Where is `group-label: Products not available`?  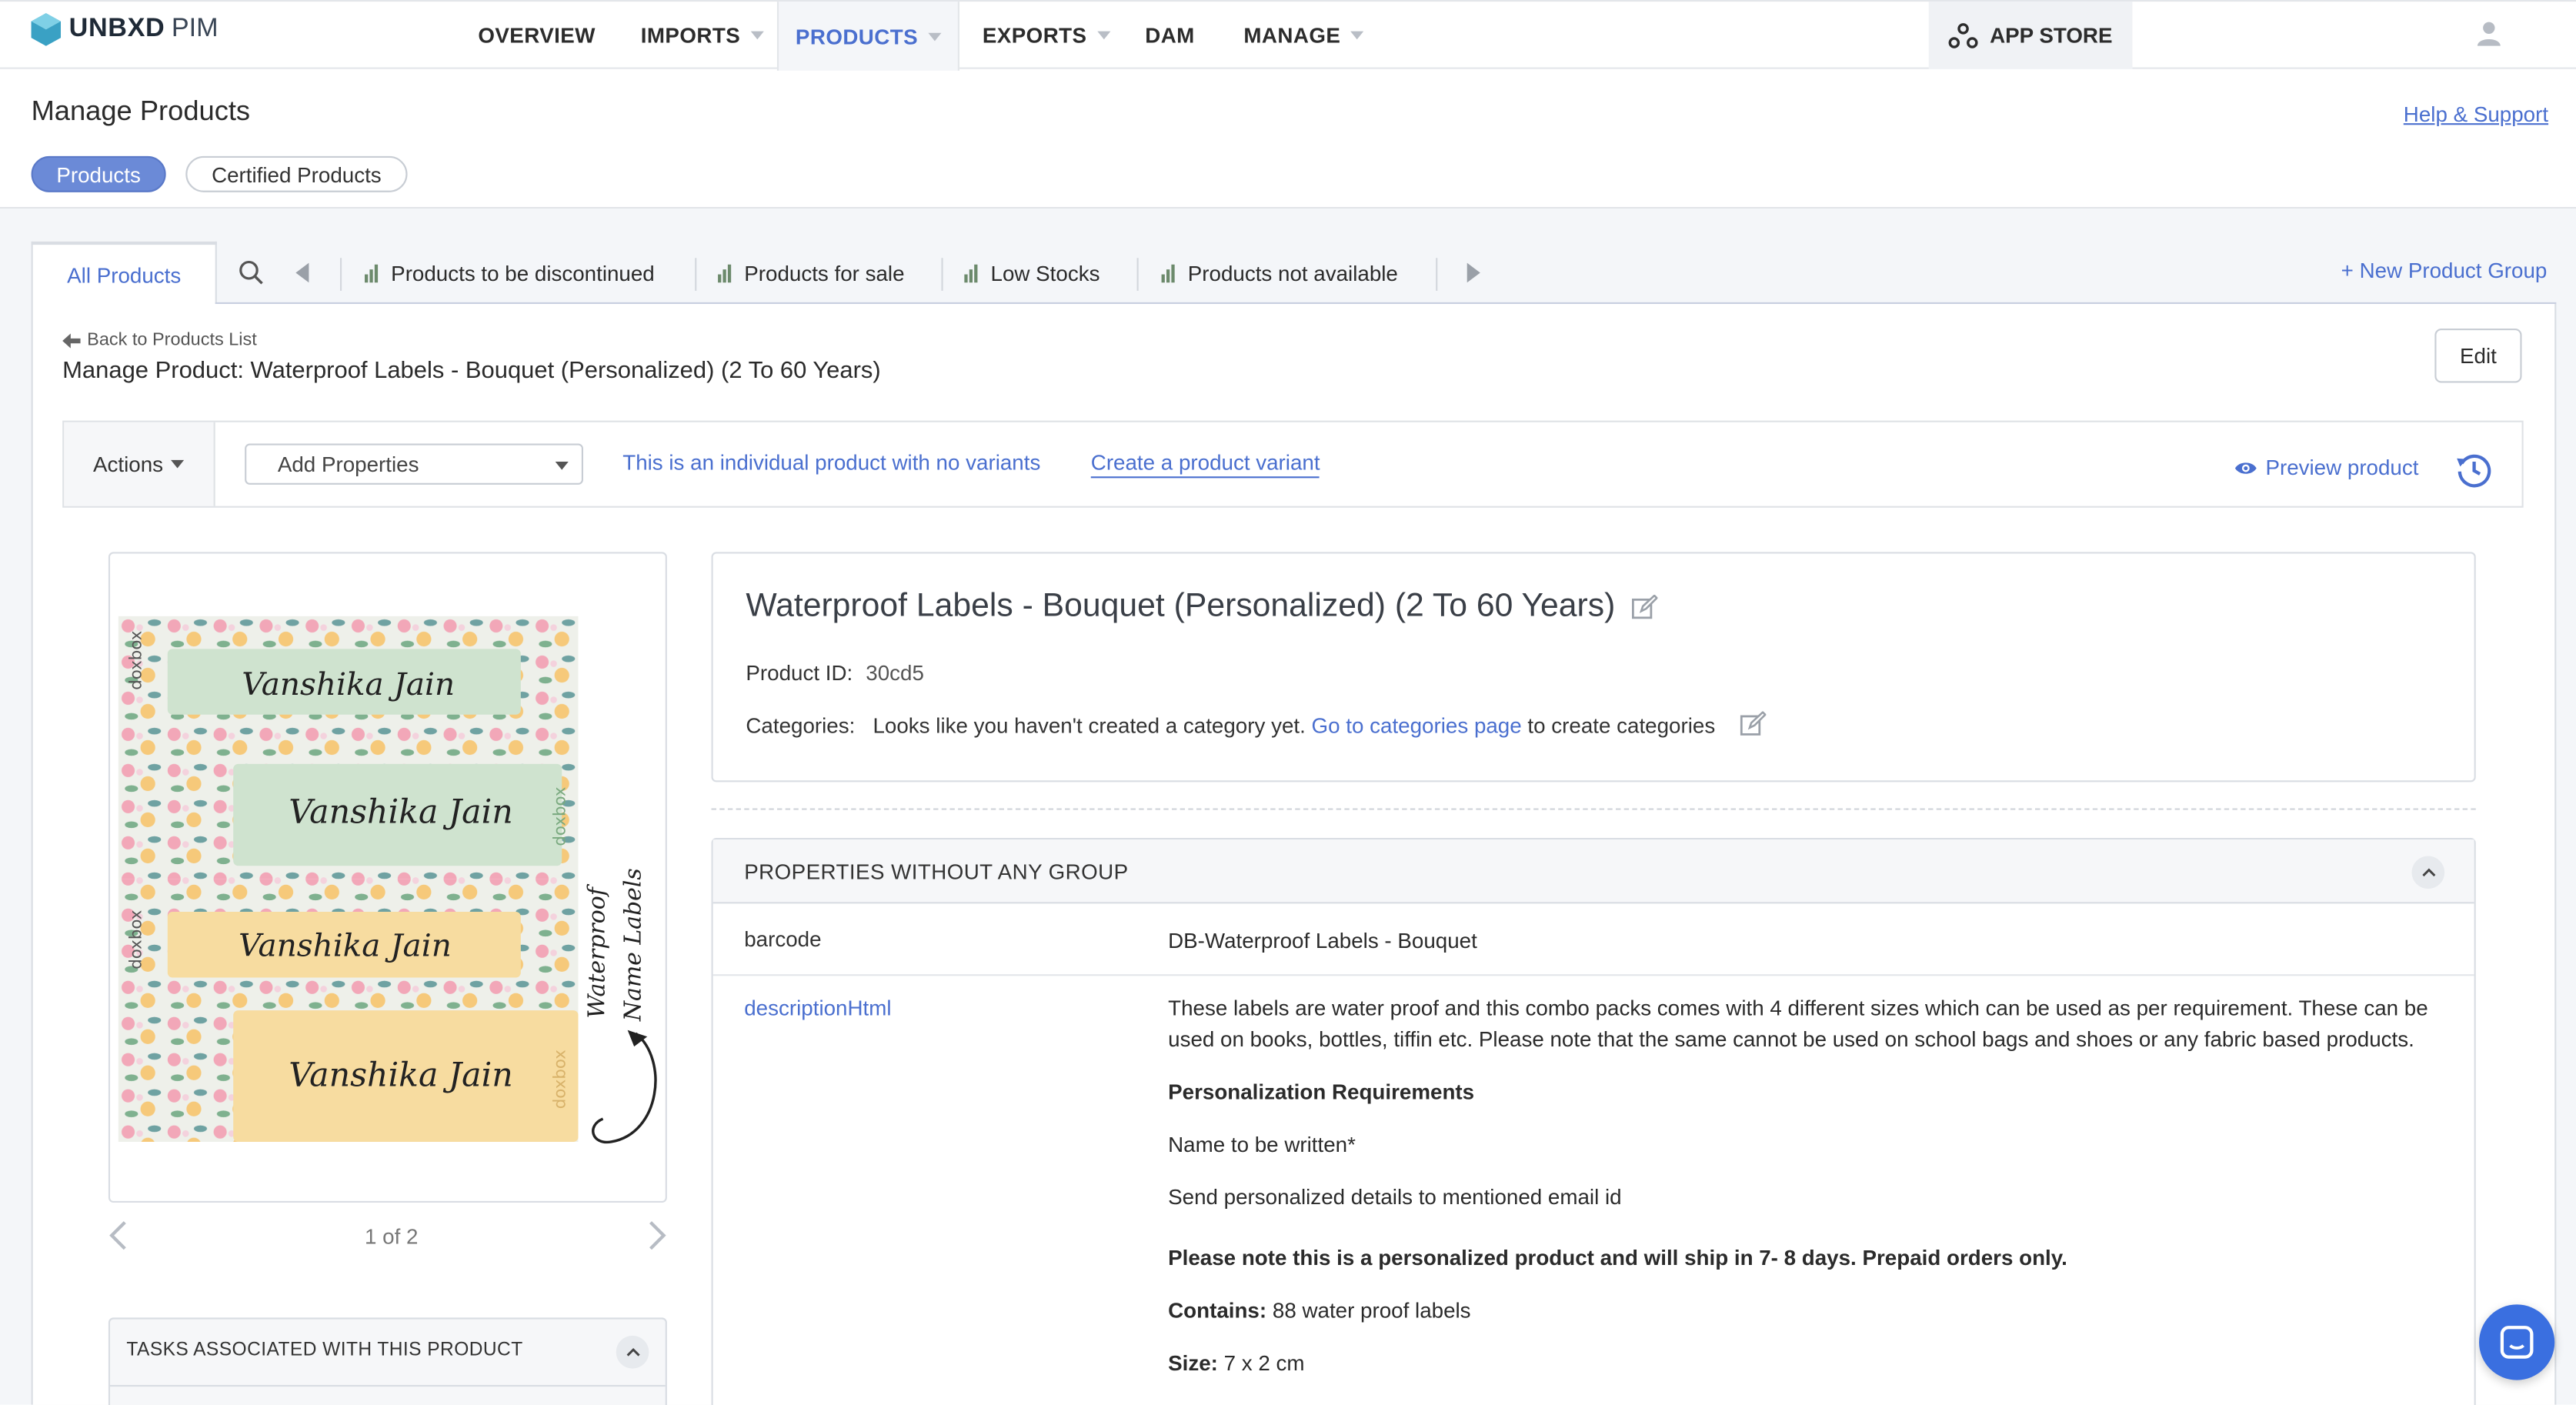
group-label: Products not available is located at coordinates (1292, 272).